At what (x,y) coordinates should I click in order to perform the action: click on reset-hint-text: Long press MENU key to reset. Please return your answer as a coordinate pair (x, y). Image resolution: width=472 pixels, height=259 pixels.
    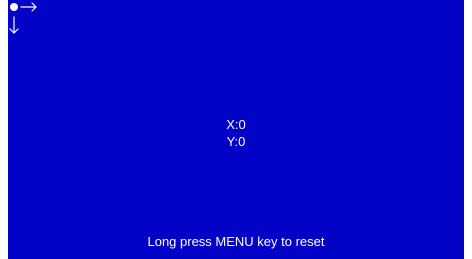
    Looking at the image, I should click on (236, 241).